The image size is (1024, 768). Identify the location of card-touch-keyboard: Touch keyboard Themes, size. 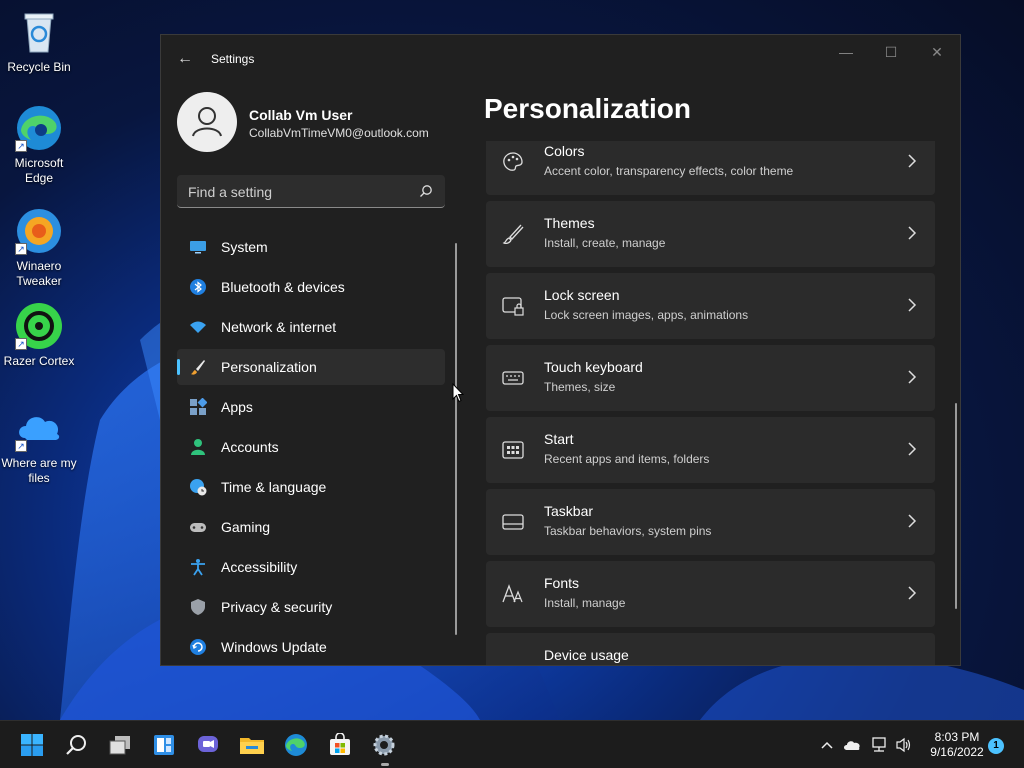
(710, 378).